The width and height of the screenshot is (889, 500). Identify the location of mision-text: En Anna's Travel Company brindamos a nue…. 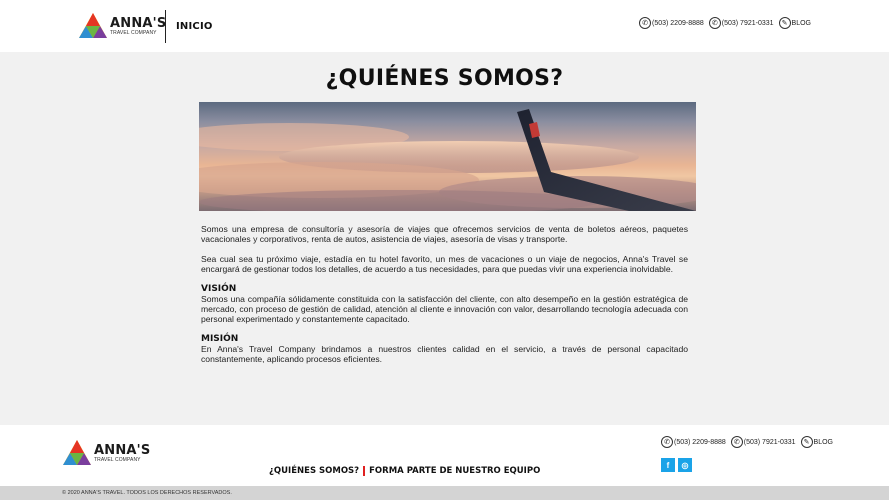
(444, 354).